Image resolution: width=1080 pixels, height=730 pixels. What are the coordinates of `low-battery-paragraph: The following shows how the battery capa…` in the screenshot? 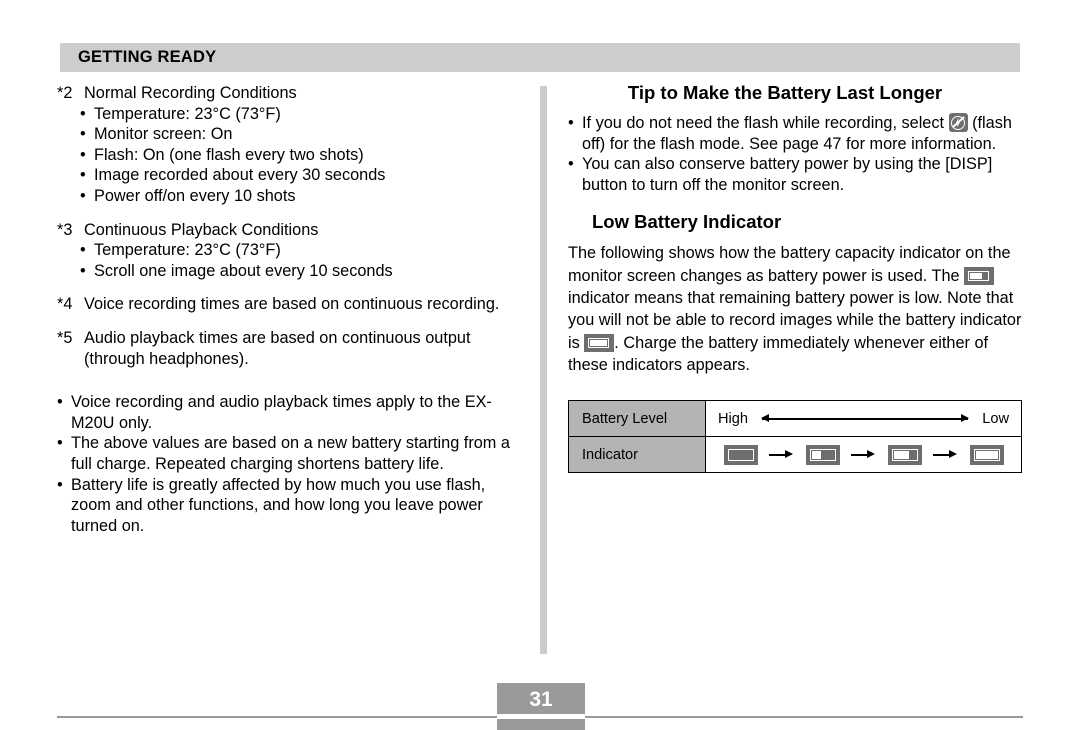 It's located at (797, 309).